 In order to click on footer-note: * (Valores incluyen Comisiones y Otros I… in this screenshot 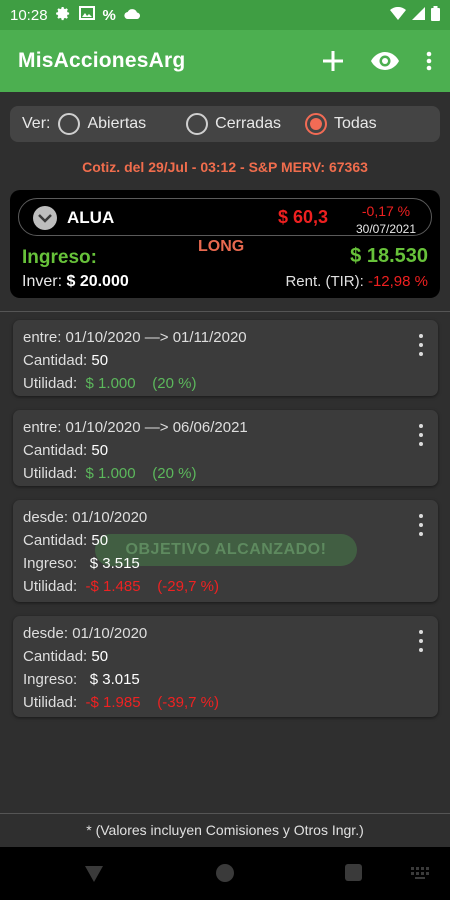, I will do `click(225, 830)`.